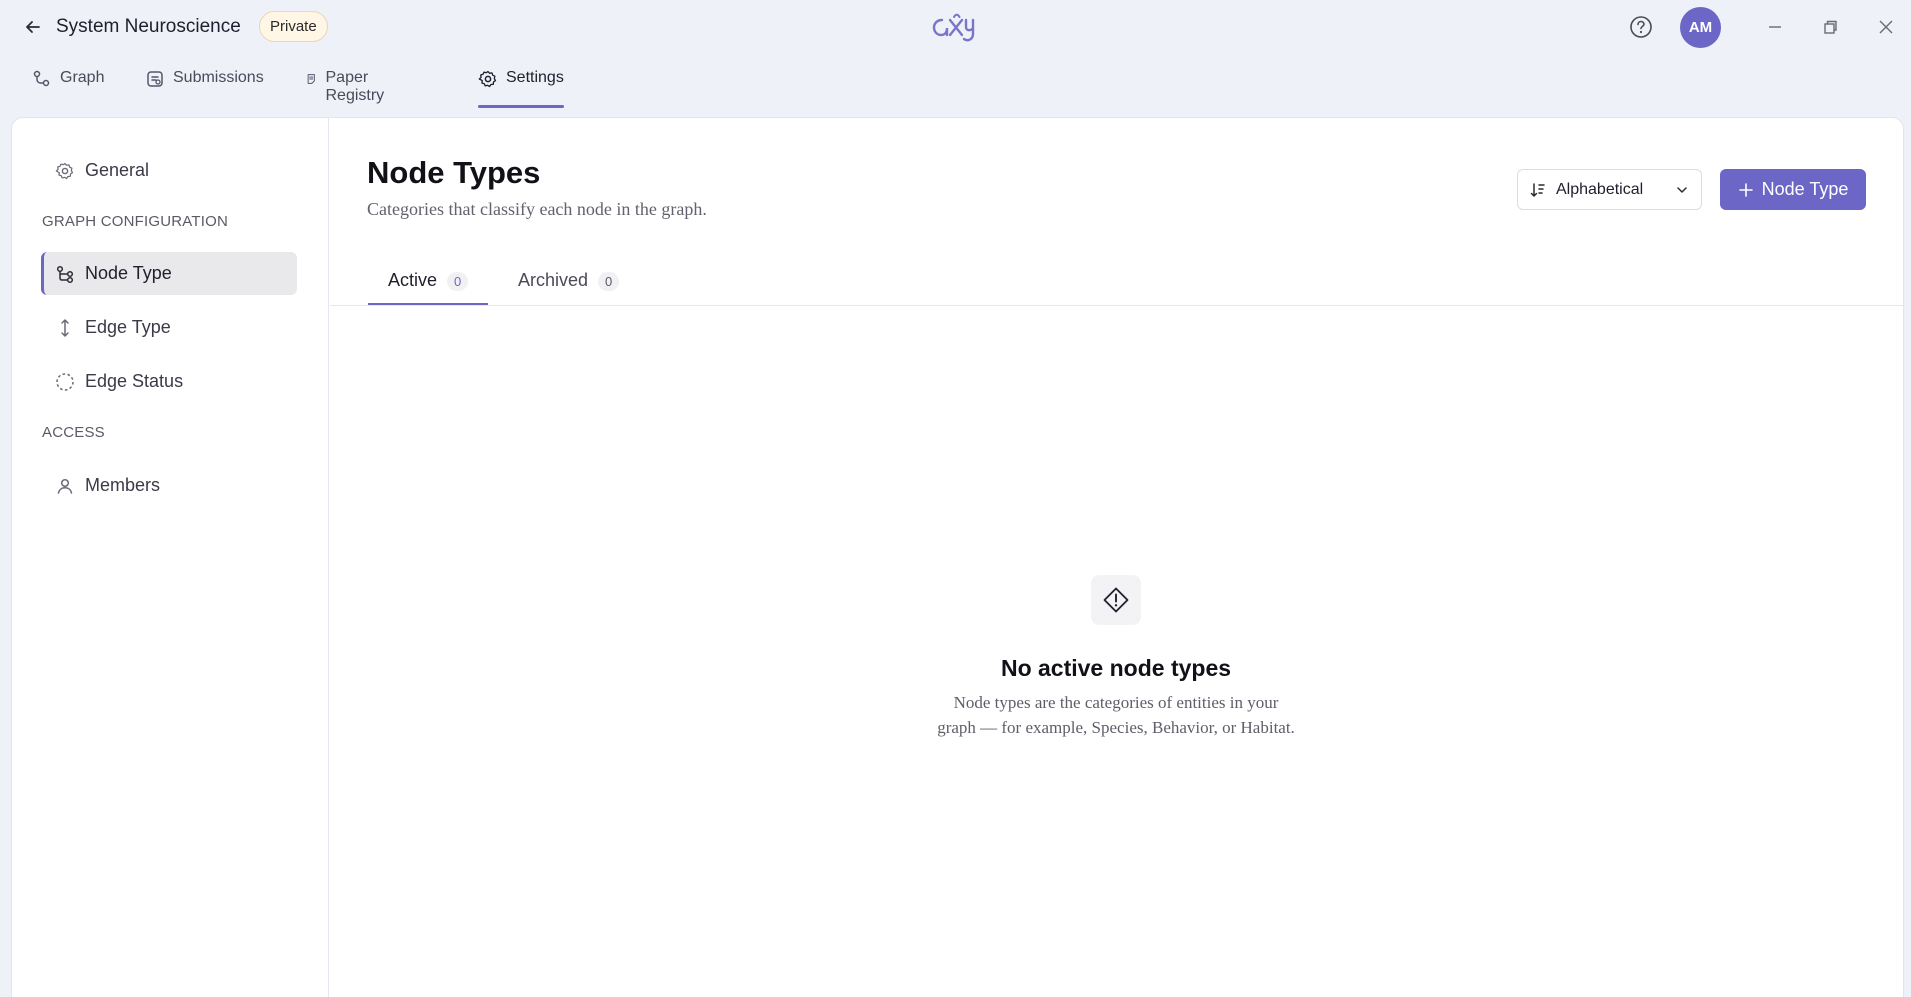 This screenshot has width=1911, height=997. Describe the element at coordinates (1745, 189) in the screenshot. I see `plus-icon` at that location.